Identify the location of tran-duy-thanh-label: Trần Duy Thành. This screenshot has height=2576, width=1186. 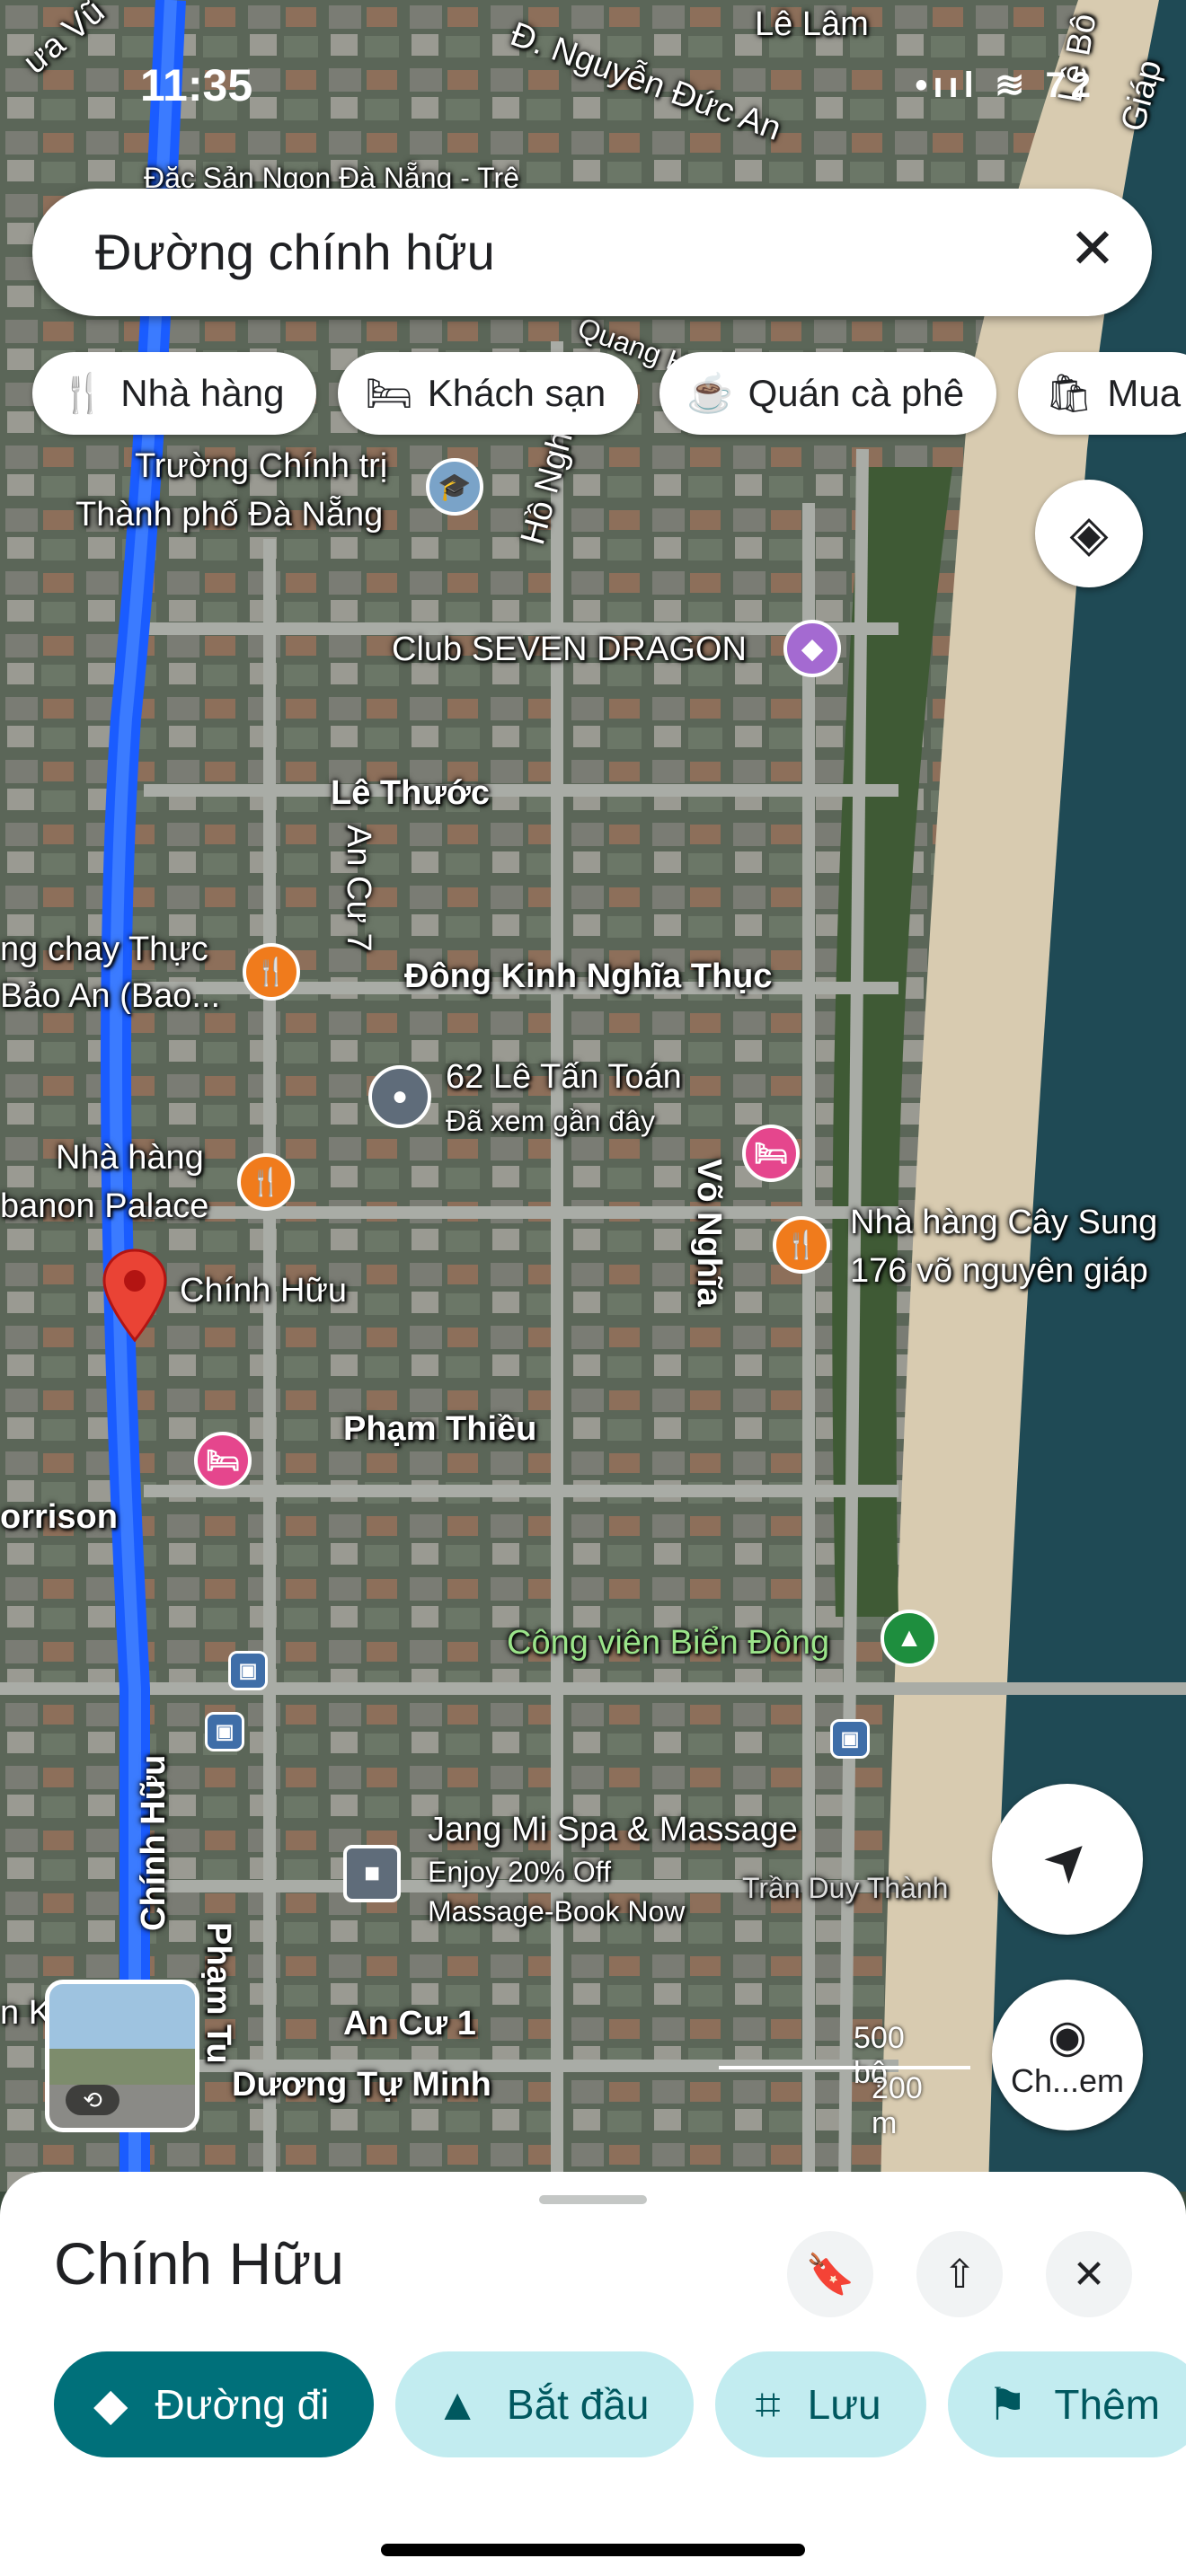
(845, 1888).